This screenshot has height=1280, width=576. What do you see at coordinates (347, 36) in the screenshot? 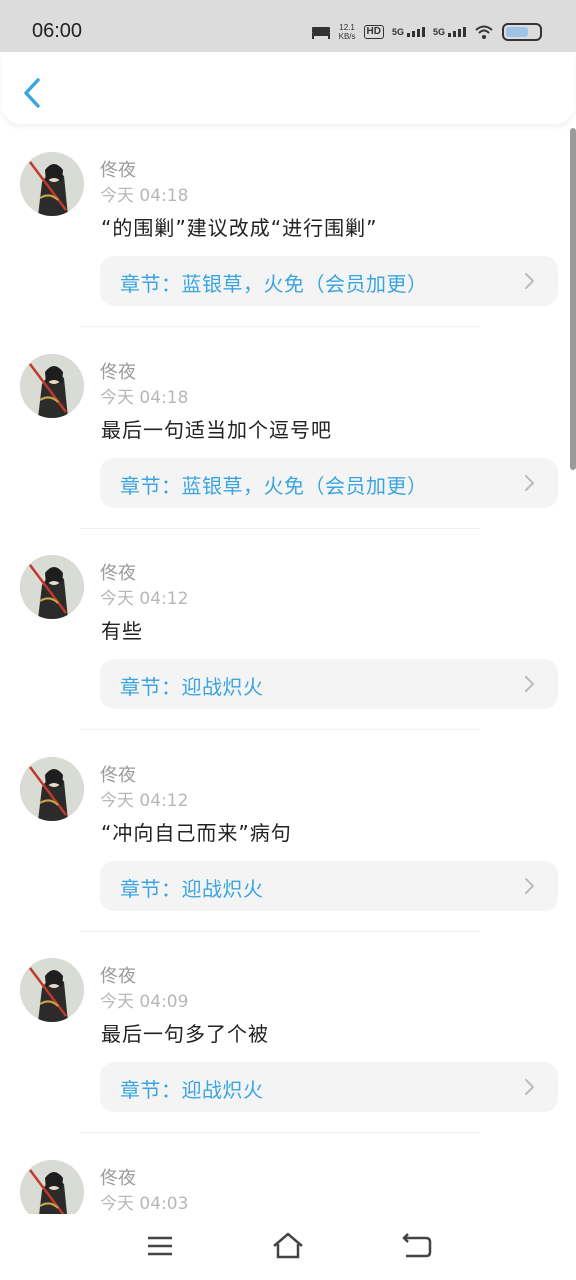
I see `speed-unit: KB/s` at bounding box center [347, 36].